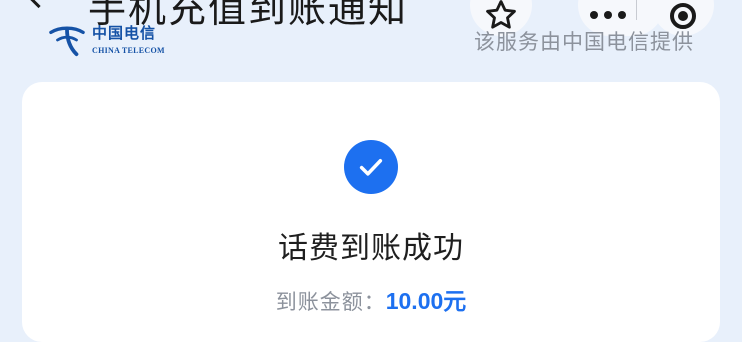  I want to click on status-title: 话费到账成功, so click(371, 248).